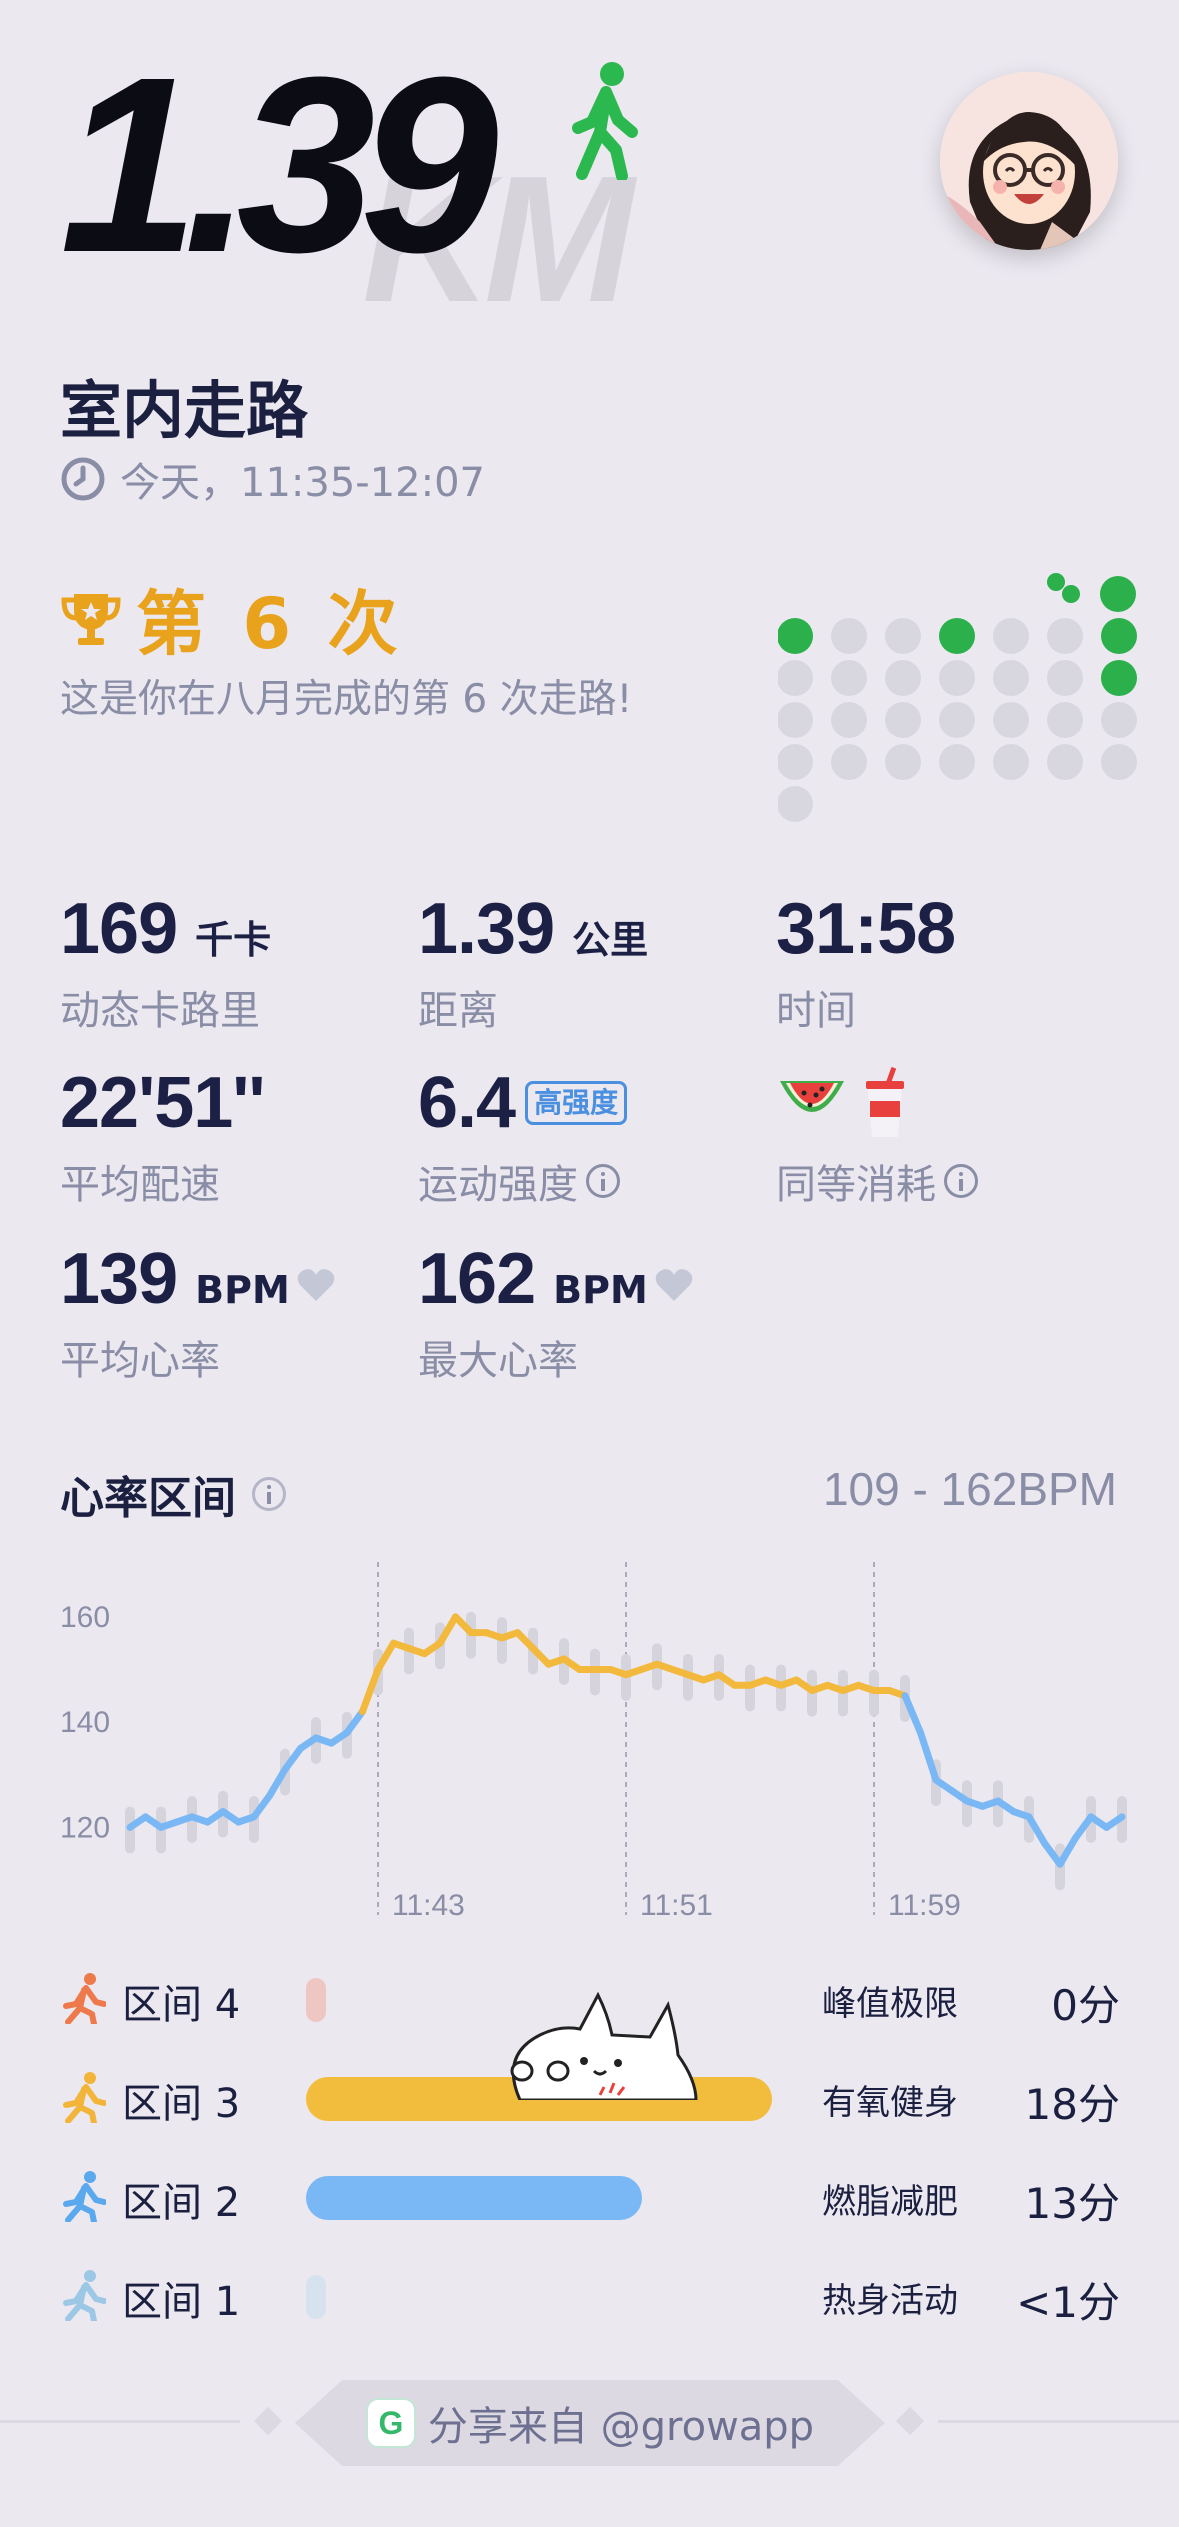 Image resolution: width=1179 pixels, height=2527 pixels. I want to click on zone-row: 区间 2 燃脂减肥 13分, so click(590, 2195).